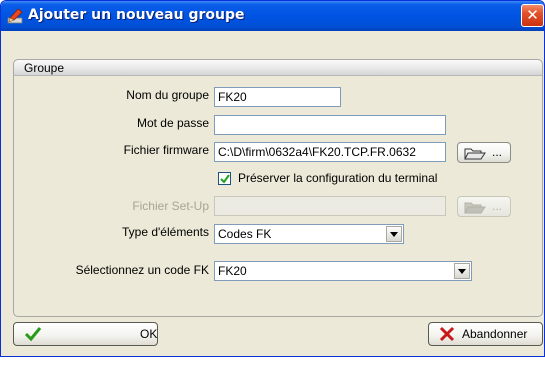 Image resolution: width=545 pixels, height=369 pixels. I want to click on group-header-label: Groupe, so click(44, 68).